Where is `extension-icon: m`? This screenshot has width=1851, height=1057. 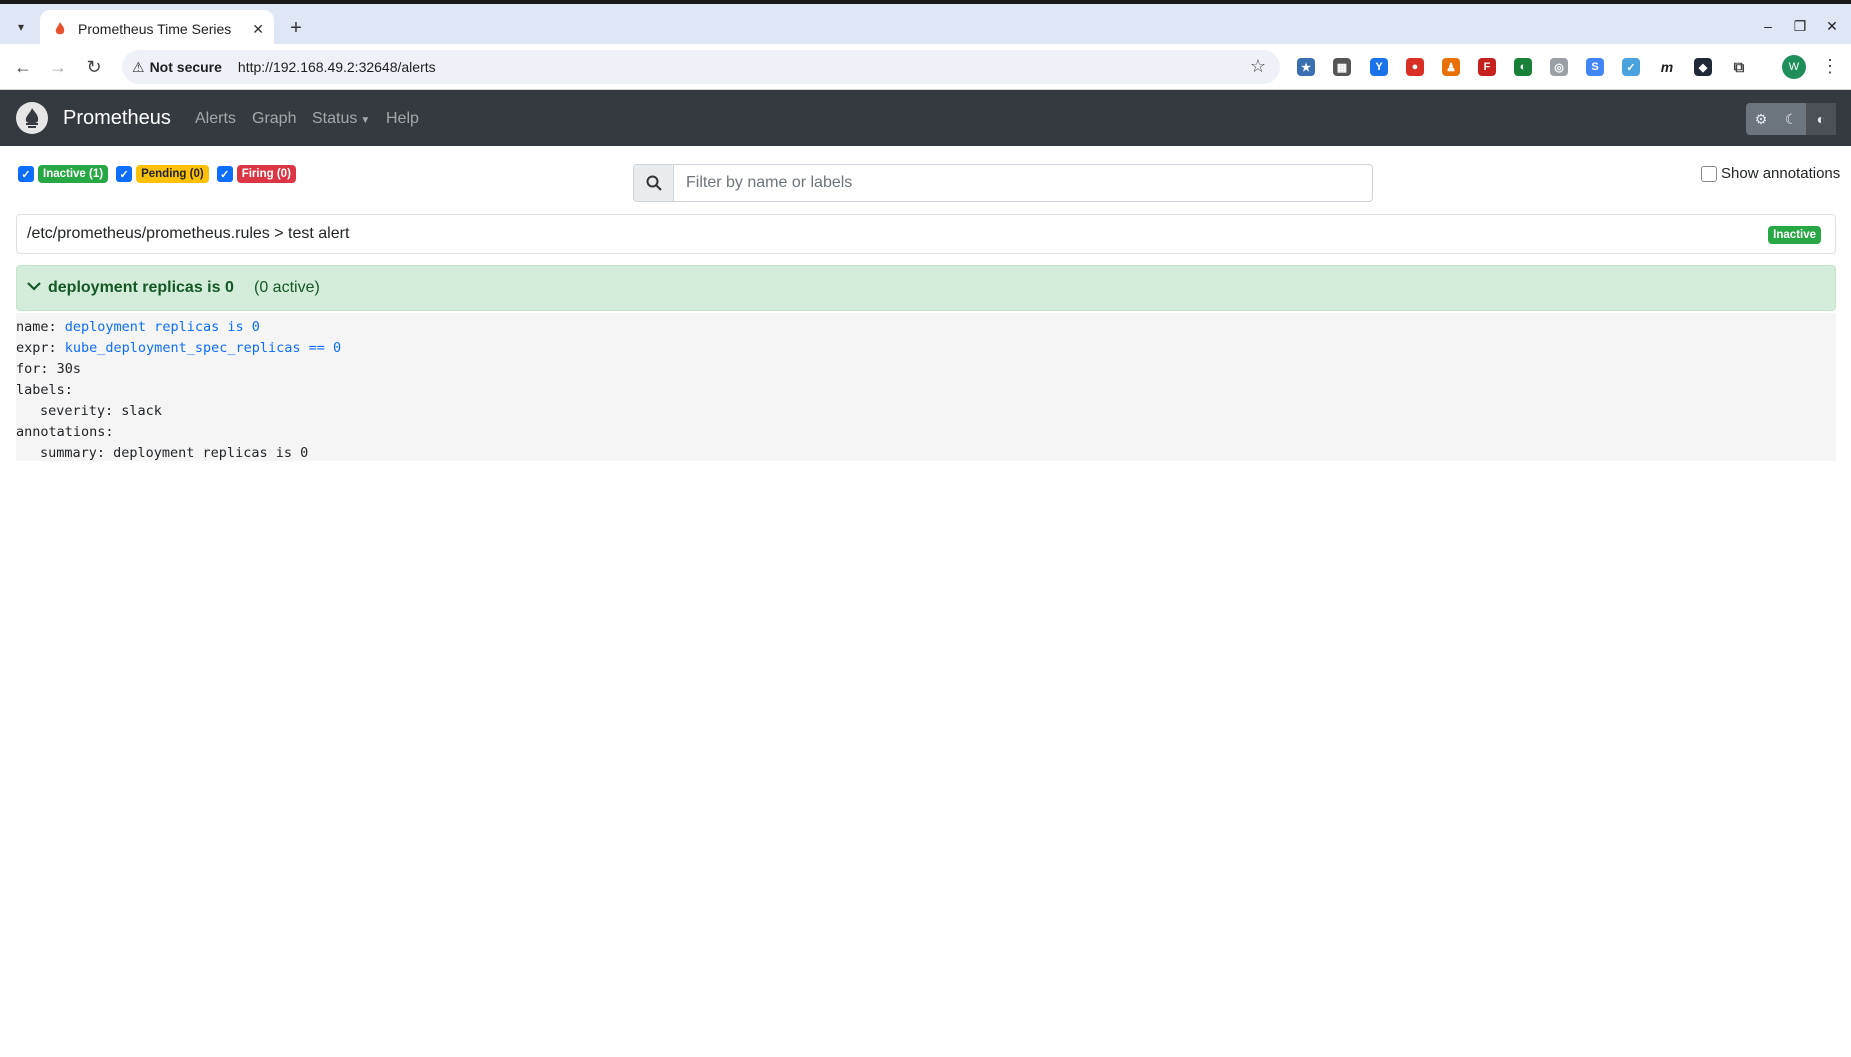
extension-icon: m is located at coordinates (1667, 67).